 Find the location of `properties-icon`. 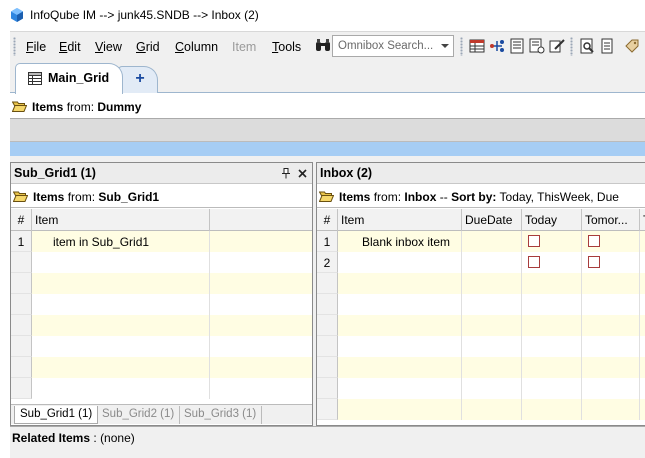

properties-icon is located at coordinates (517, 46).